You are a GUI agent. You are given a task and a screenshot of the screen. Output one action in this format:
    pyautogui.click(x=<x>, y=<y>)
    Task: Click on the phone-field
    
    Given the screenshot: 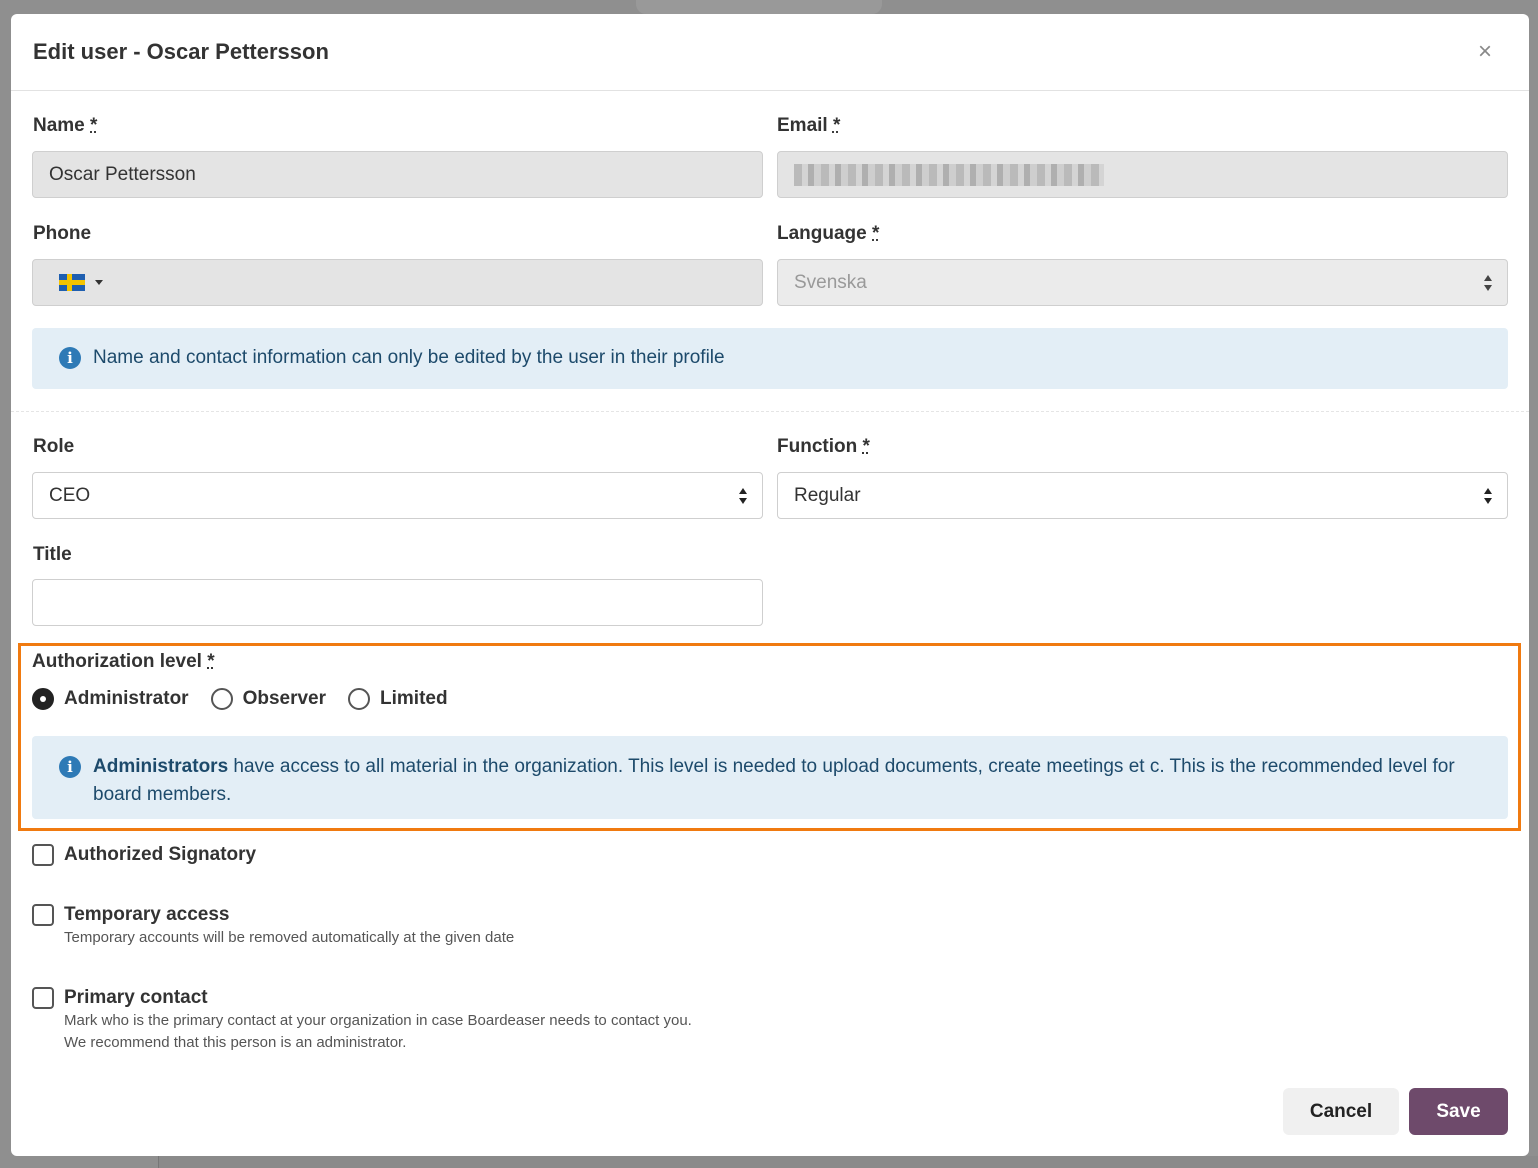 What is the action you would take?
    pyautogui.click(x=397, y=282)
    